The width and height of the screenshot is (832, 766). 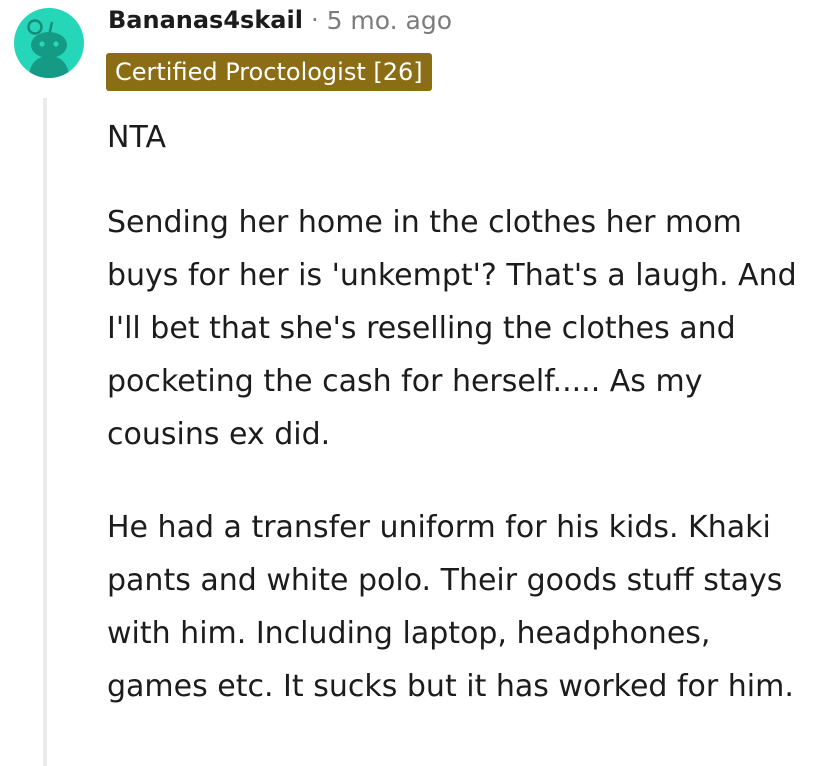 I want to click on comment-meta: Bananas4skail · 5 mo. ago, so click(x=280, y=20).